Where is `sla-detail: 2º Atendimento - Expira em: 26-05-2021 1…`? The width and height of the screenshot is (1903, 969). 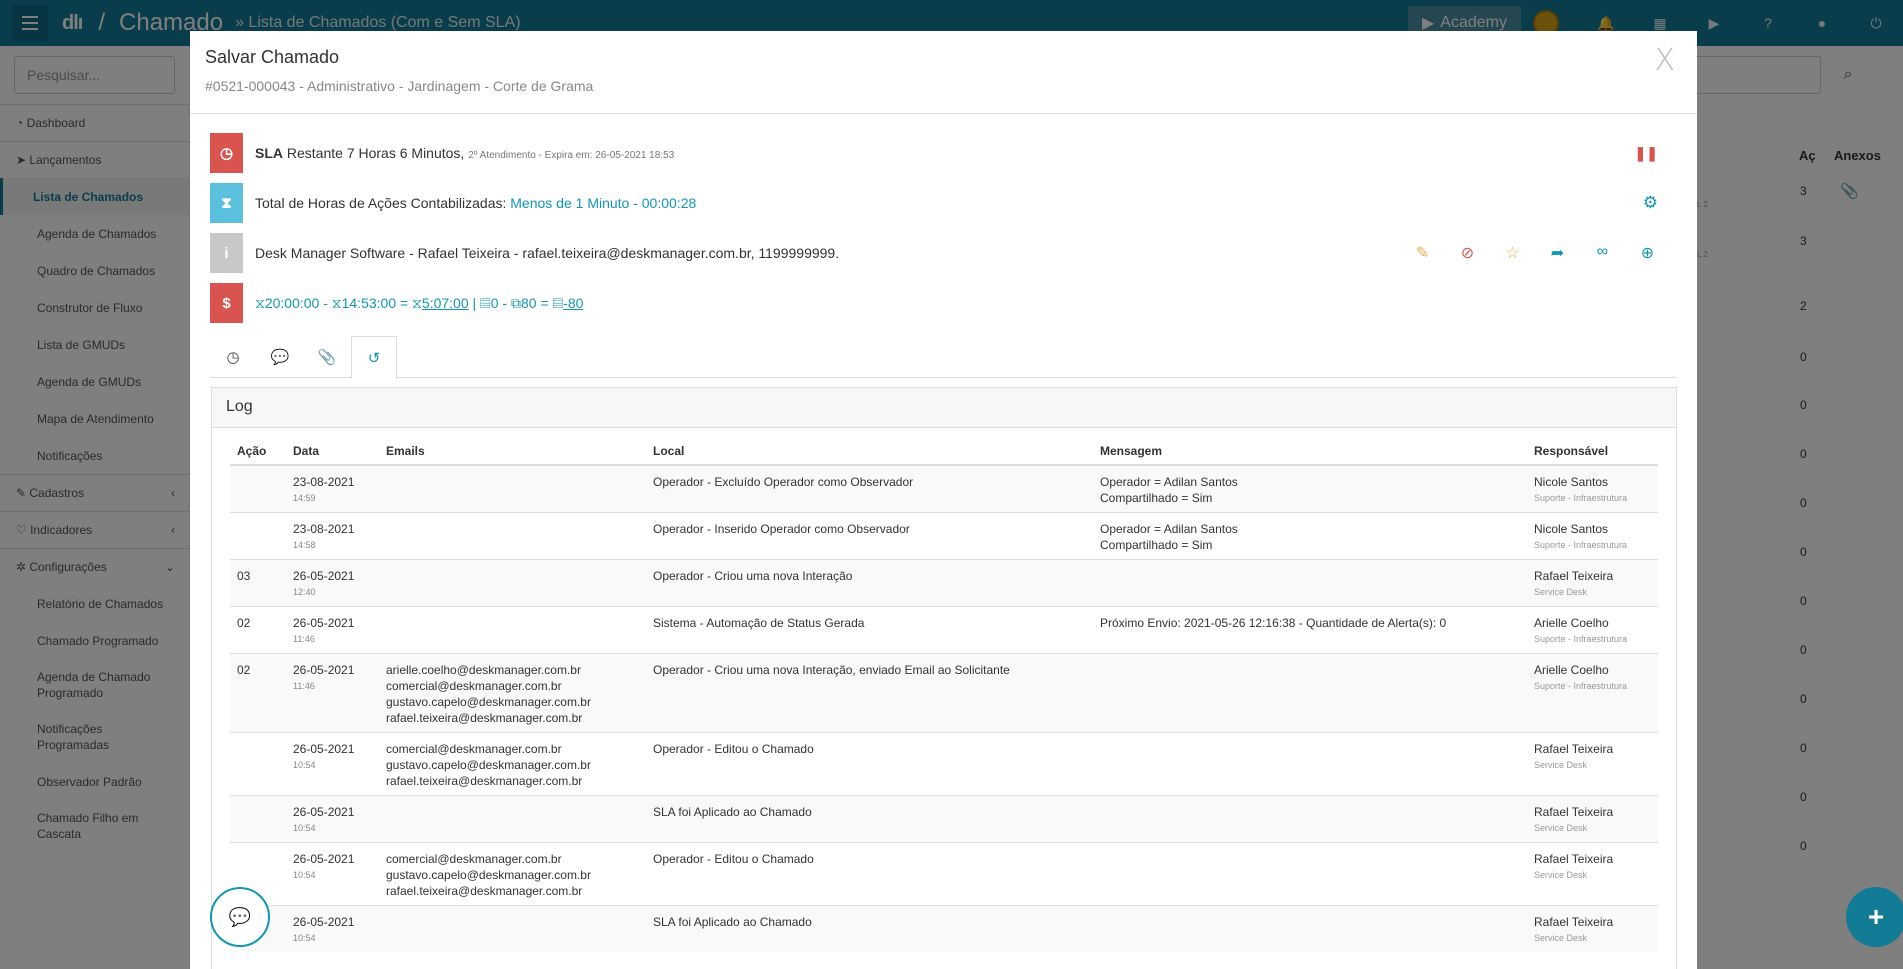
sla-detail: 2º Atendimento - Expira em: 26-05-2021 1… is located at coordinates (571, 155).